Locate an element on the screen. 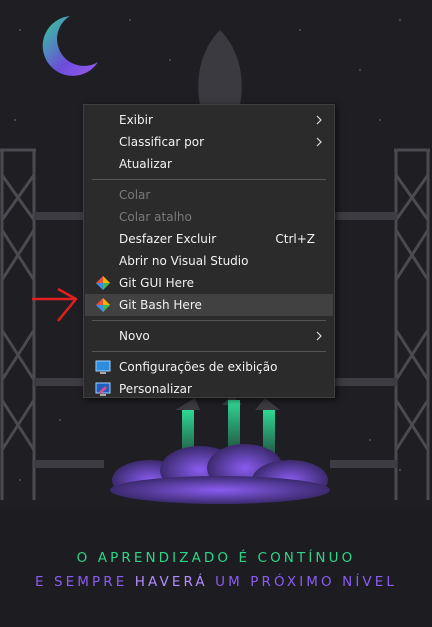 The height and width of the screenshot is (627, 432). menu-item-label: Novo is located at coordinates (134, 336).